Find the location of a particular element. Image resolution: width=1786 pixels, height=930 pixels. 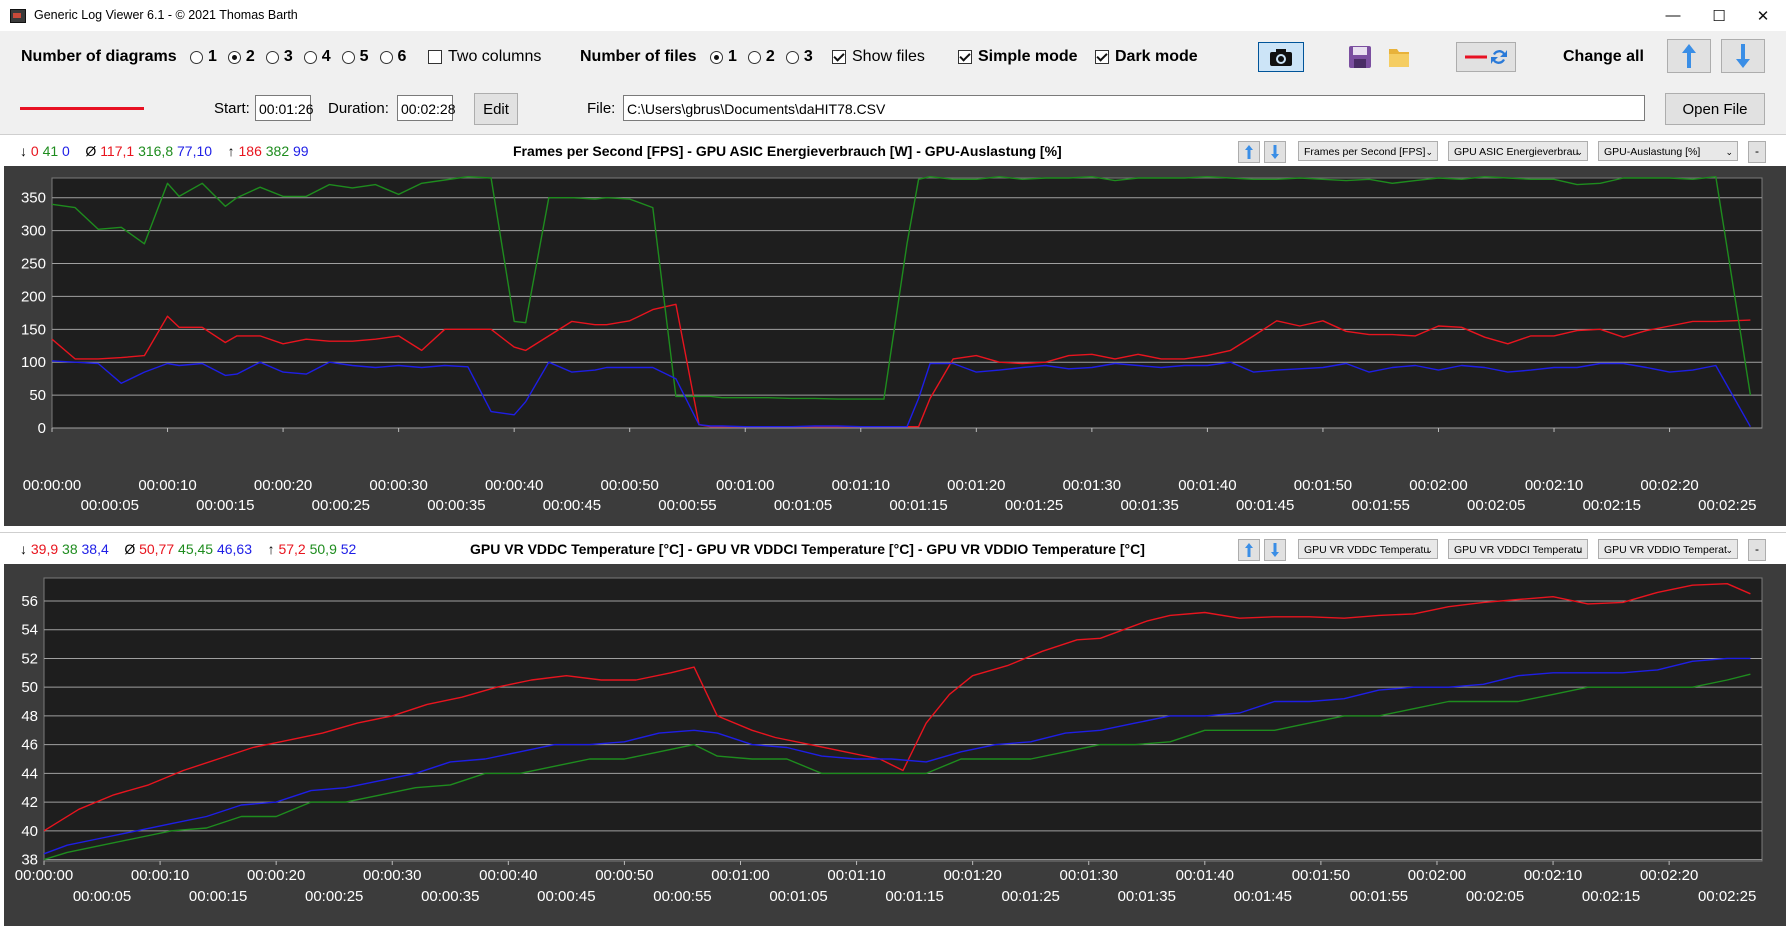

min-arrow-icon: ↓ is located at coordinates (23, 151).